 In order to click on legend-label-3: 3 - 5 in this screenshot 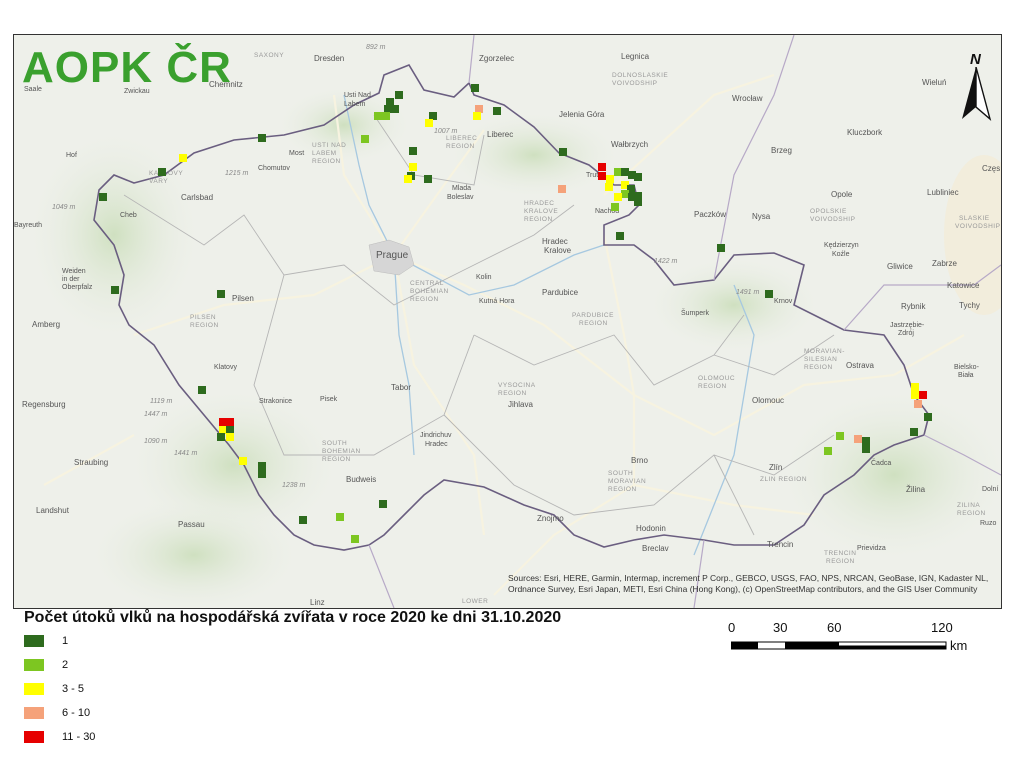, I will do `click(73, 689)`.